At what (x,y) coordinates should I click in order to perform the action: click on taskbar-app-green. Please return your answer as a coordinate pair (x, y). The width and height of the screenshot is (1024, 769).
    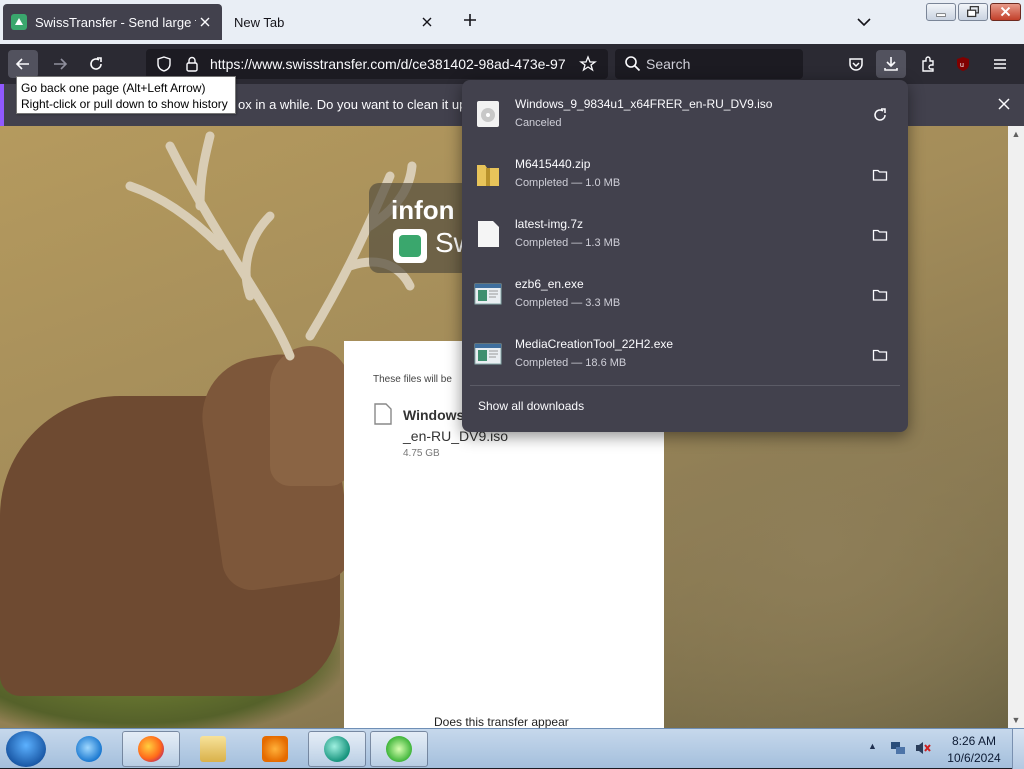
    Looking at the image, I should click on (399, 749).